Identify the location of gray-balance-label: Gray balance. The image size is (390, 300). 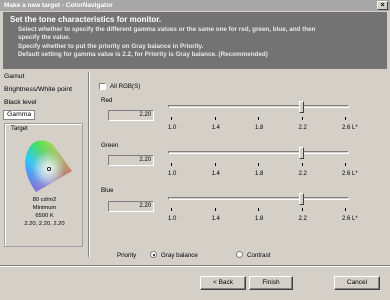
(179, 255).